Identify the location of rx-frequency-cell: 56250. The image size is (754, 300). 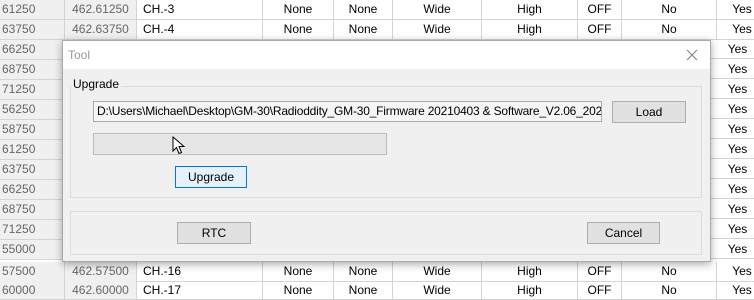
(32, 110).